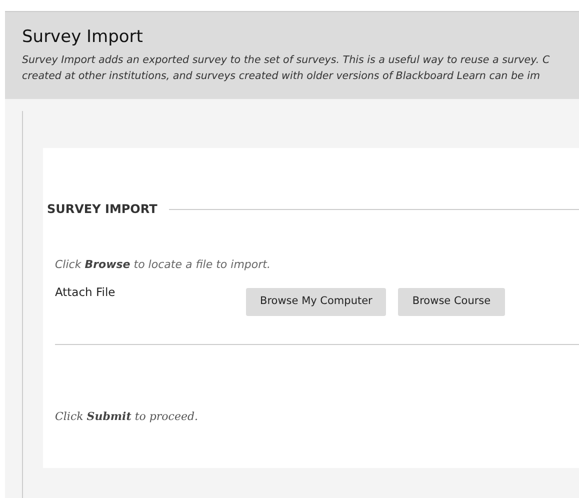 This screenshot has width=579, height=498. Describe the element at coordinates (282, 76) in the screenshot. I see `description-text: created at other institutions, and surveys created with older versions of Blackboard Learn can be im` at that location.